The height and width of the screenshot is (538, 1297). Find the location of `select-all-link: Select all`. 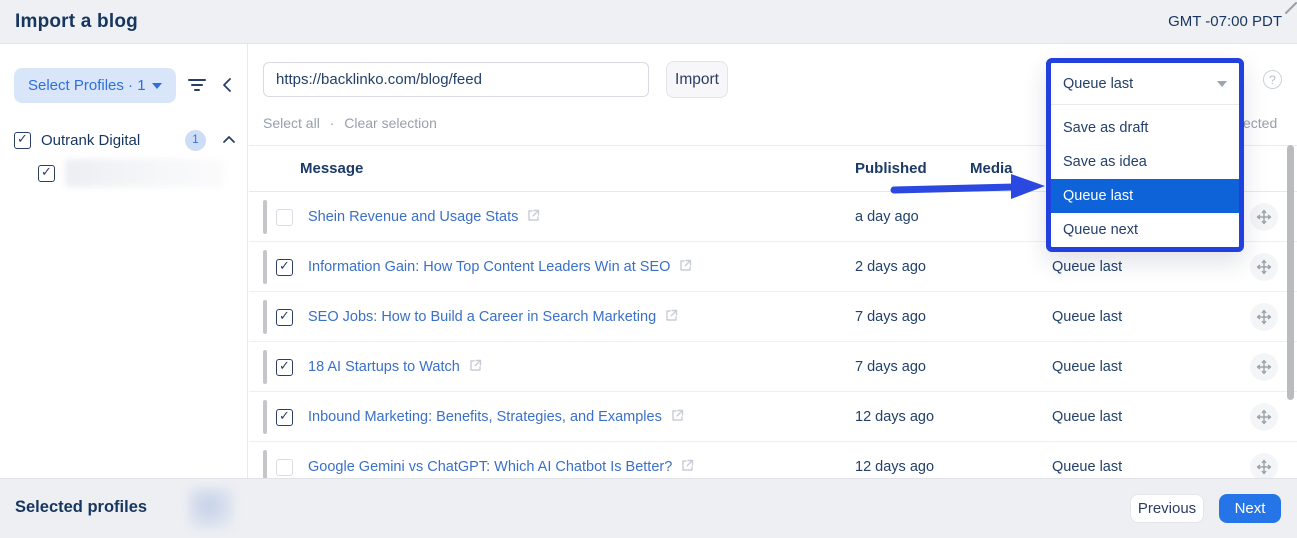

select-all-link: Select all is located at coordinates (291, 123).